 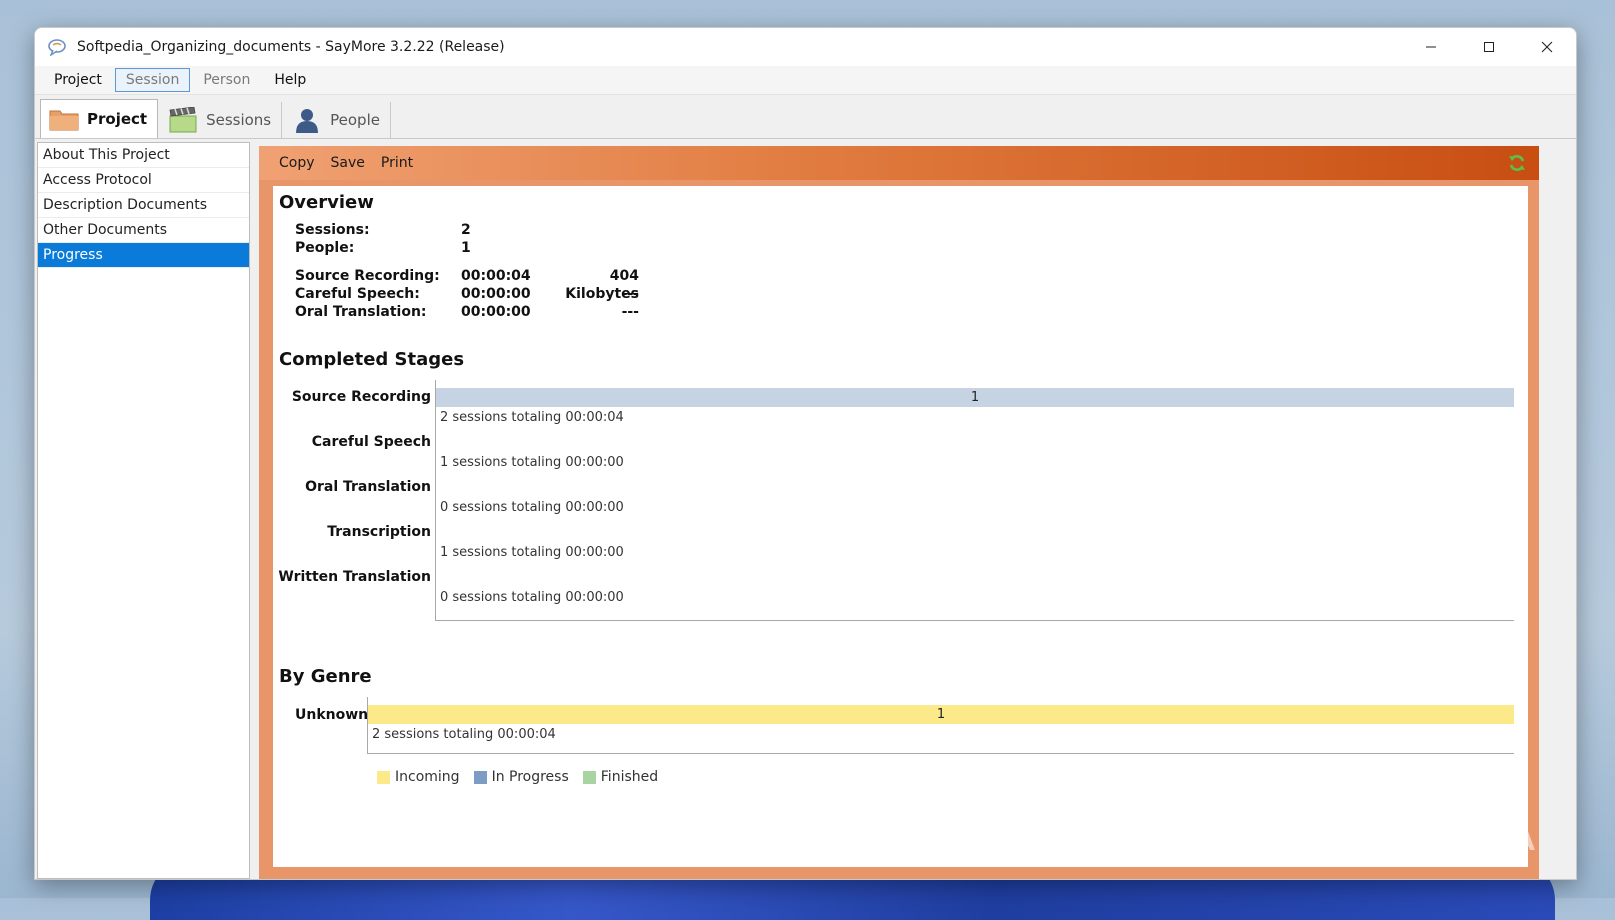 I want to click on print-button: Print, so click(x=397, y=163).